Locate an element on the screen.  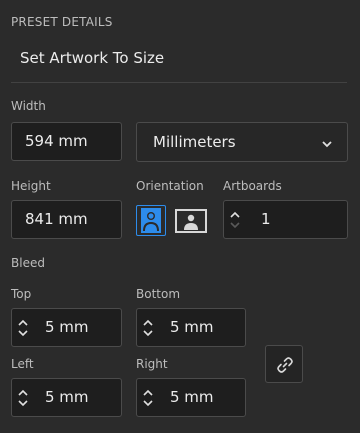
orientation-portrait-button is located at coordinates (151, 220).